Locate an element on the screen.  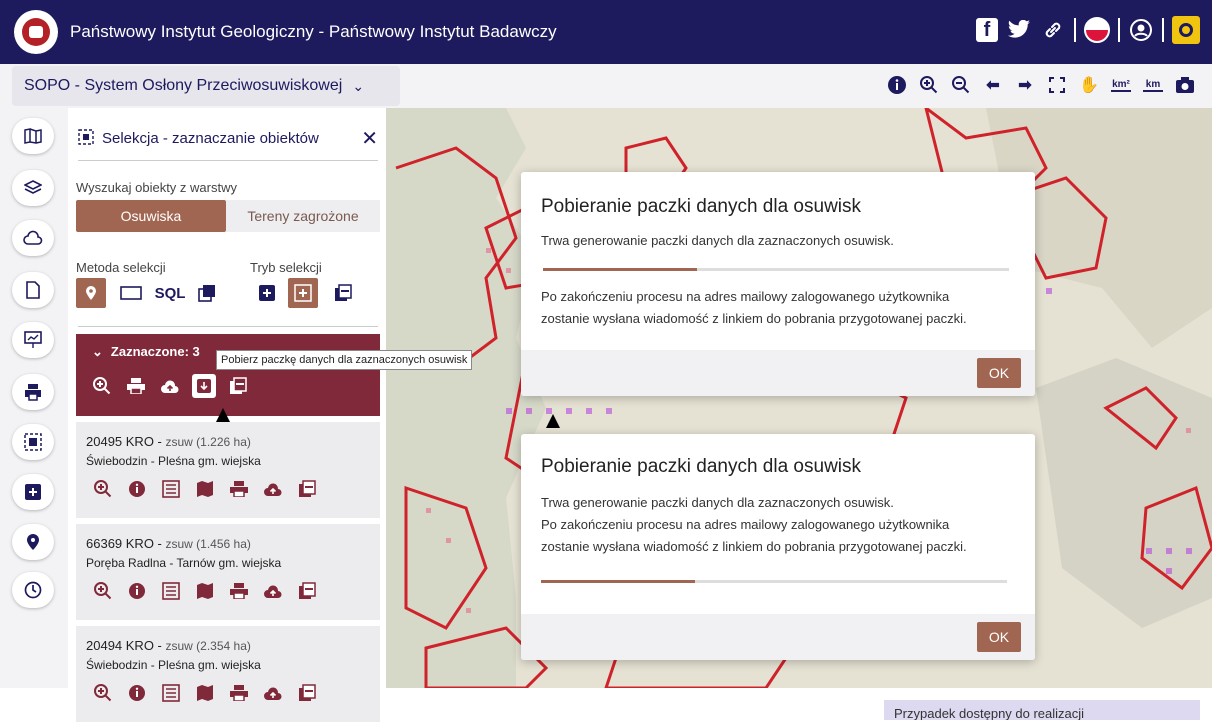
selected-section: ⌄ Zaznaczone: 3 is located at coordinates (228, 375).